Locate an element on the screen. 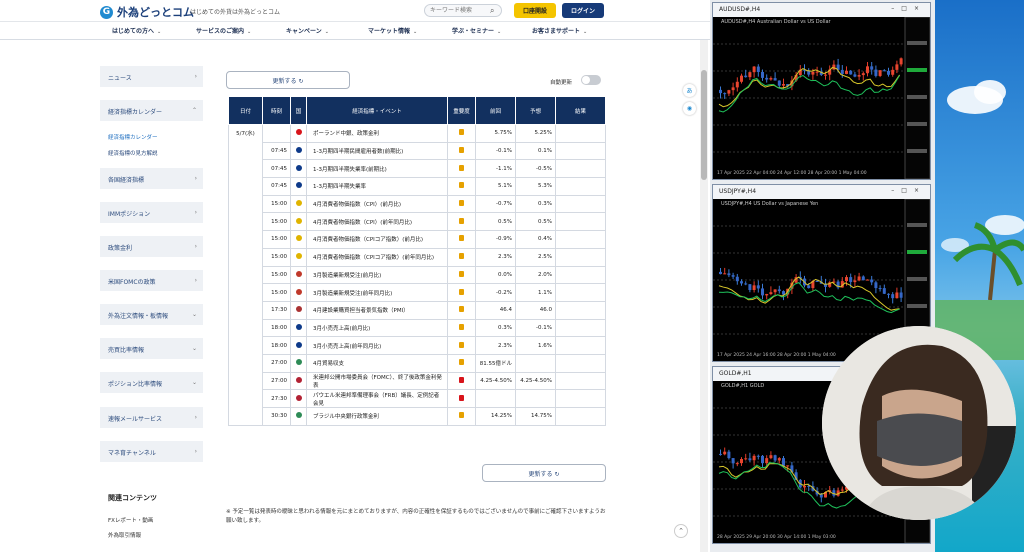 The width and height of the screenshot is (1024, 552). related-link-report: FXレポート・動画 is located at coordinates (130, 520).